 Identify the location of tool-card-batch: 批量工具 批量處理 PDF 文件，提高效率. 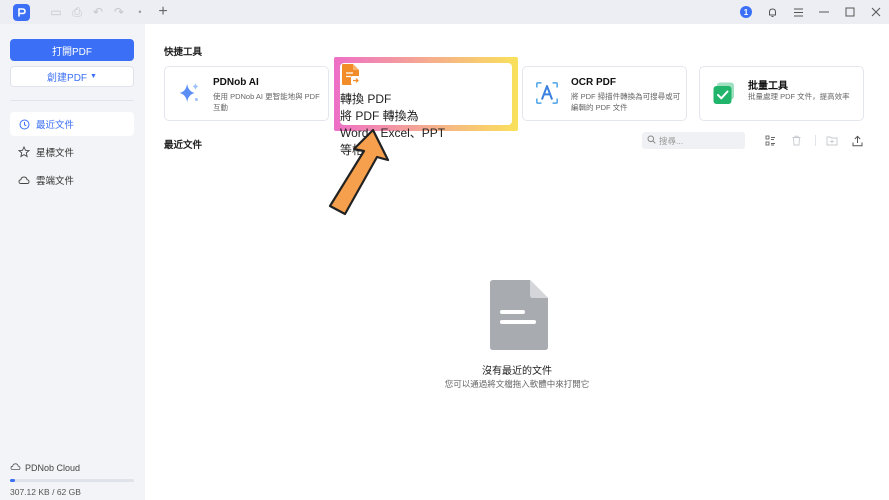
(781, 93).